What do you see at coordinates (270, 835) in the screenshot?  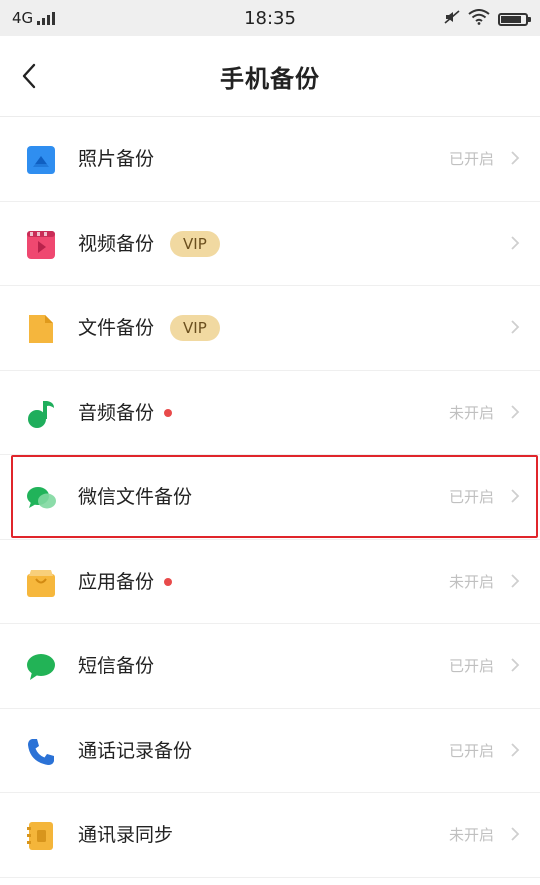 I see `list-item-contacts-sync: 通讯录同步 未开启` at bounding box center [270, 835].